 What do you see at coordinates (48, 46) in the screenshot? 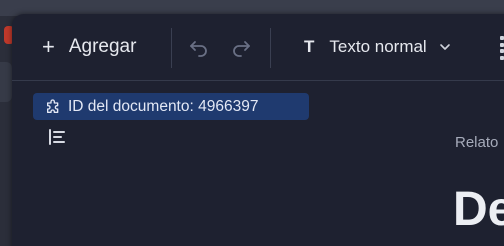
I see `plus-icon: +` at bounding box center [48, 46].